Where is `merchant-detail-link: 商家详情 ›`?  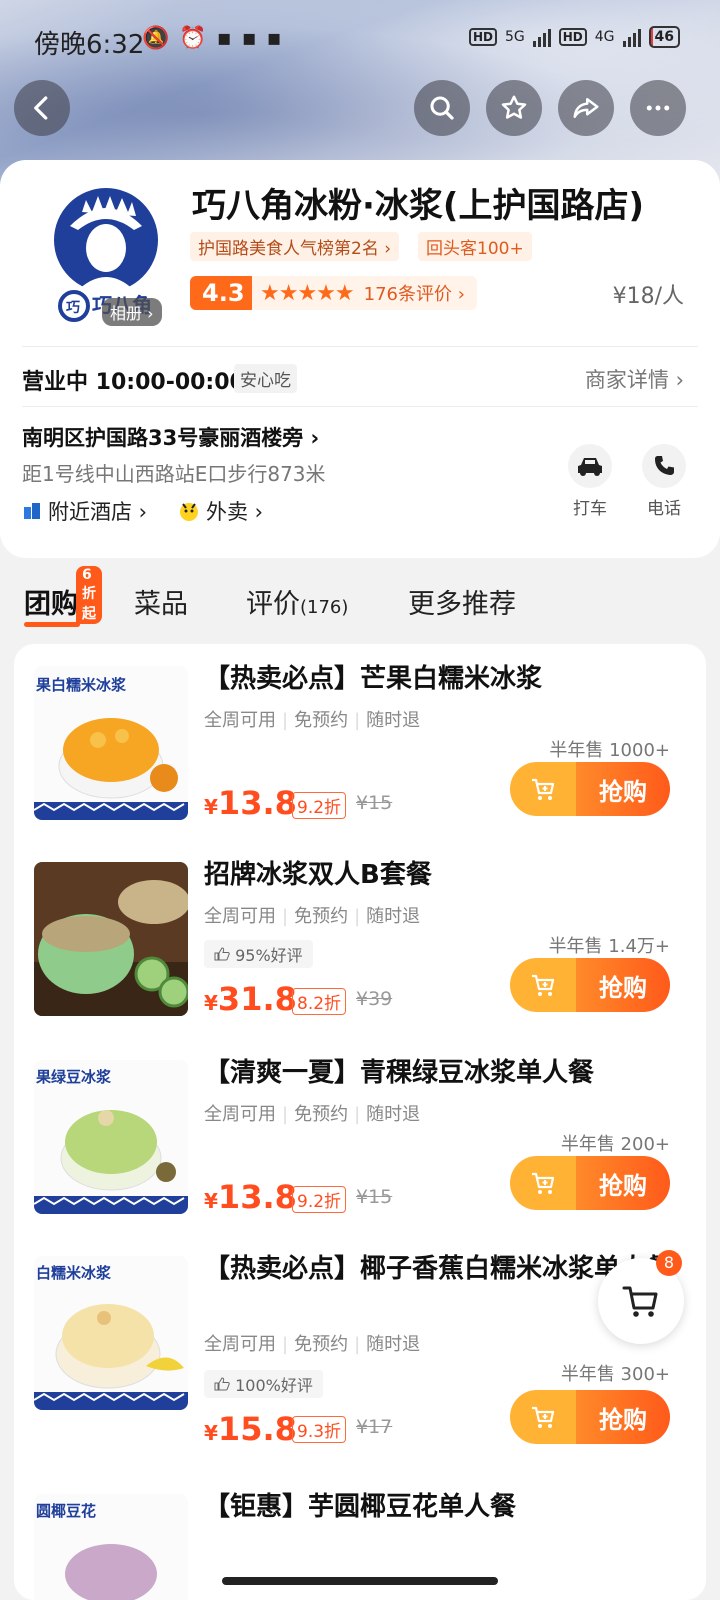
merchant-detail-link: 商家详情 › is located at coordinates (634, 379).